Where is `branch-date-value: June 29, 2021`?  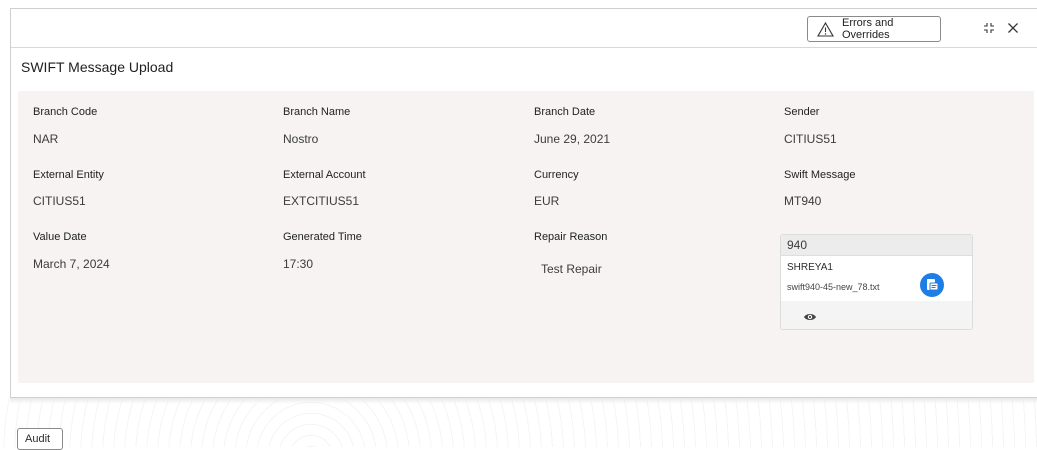
branch-date-value: June 29, 2021 is located at coordinates (572, 139).